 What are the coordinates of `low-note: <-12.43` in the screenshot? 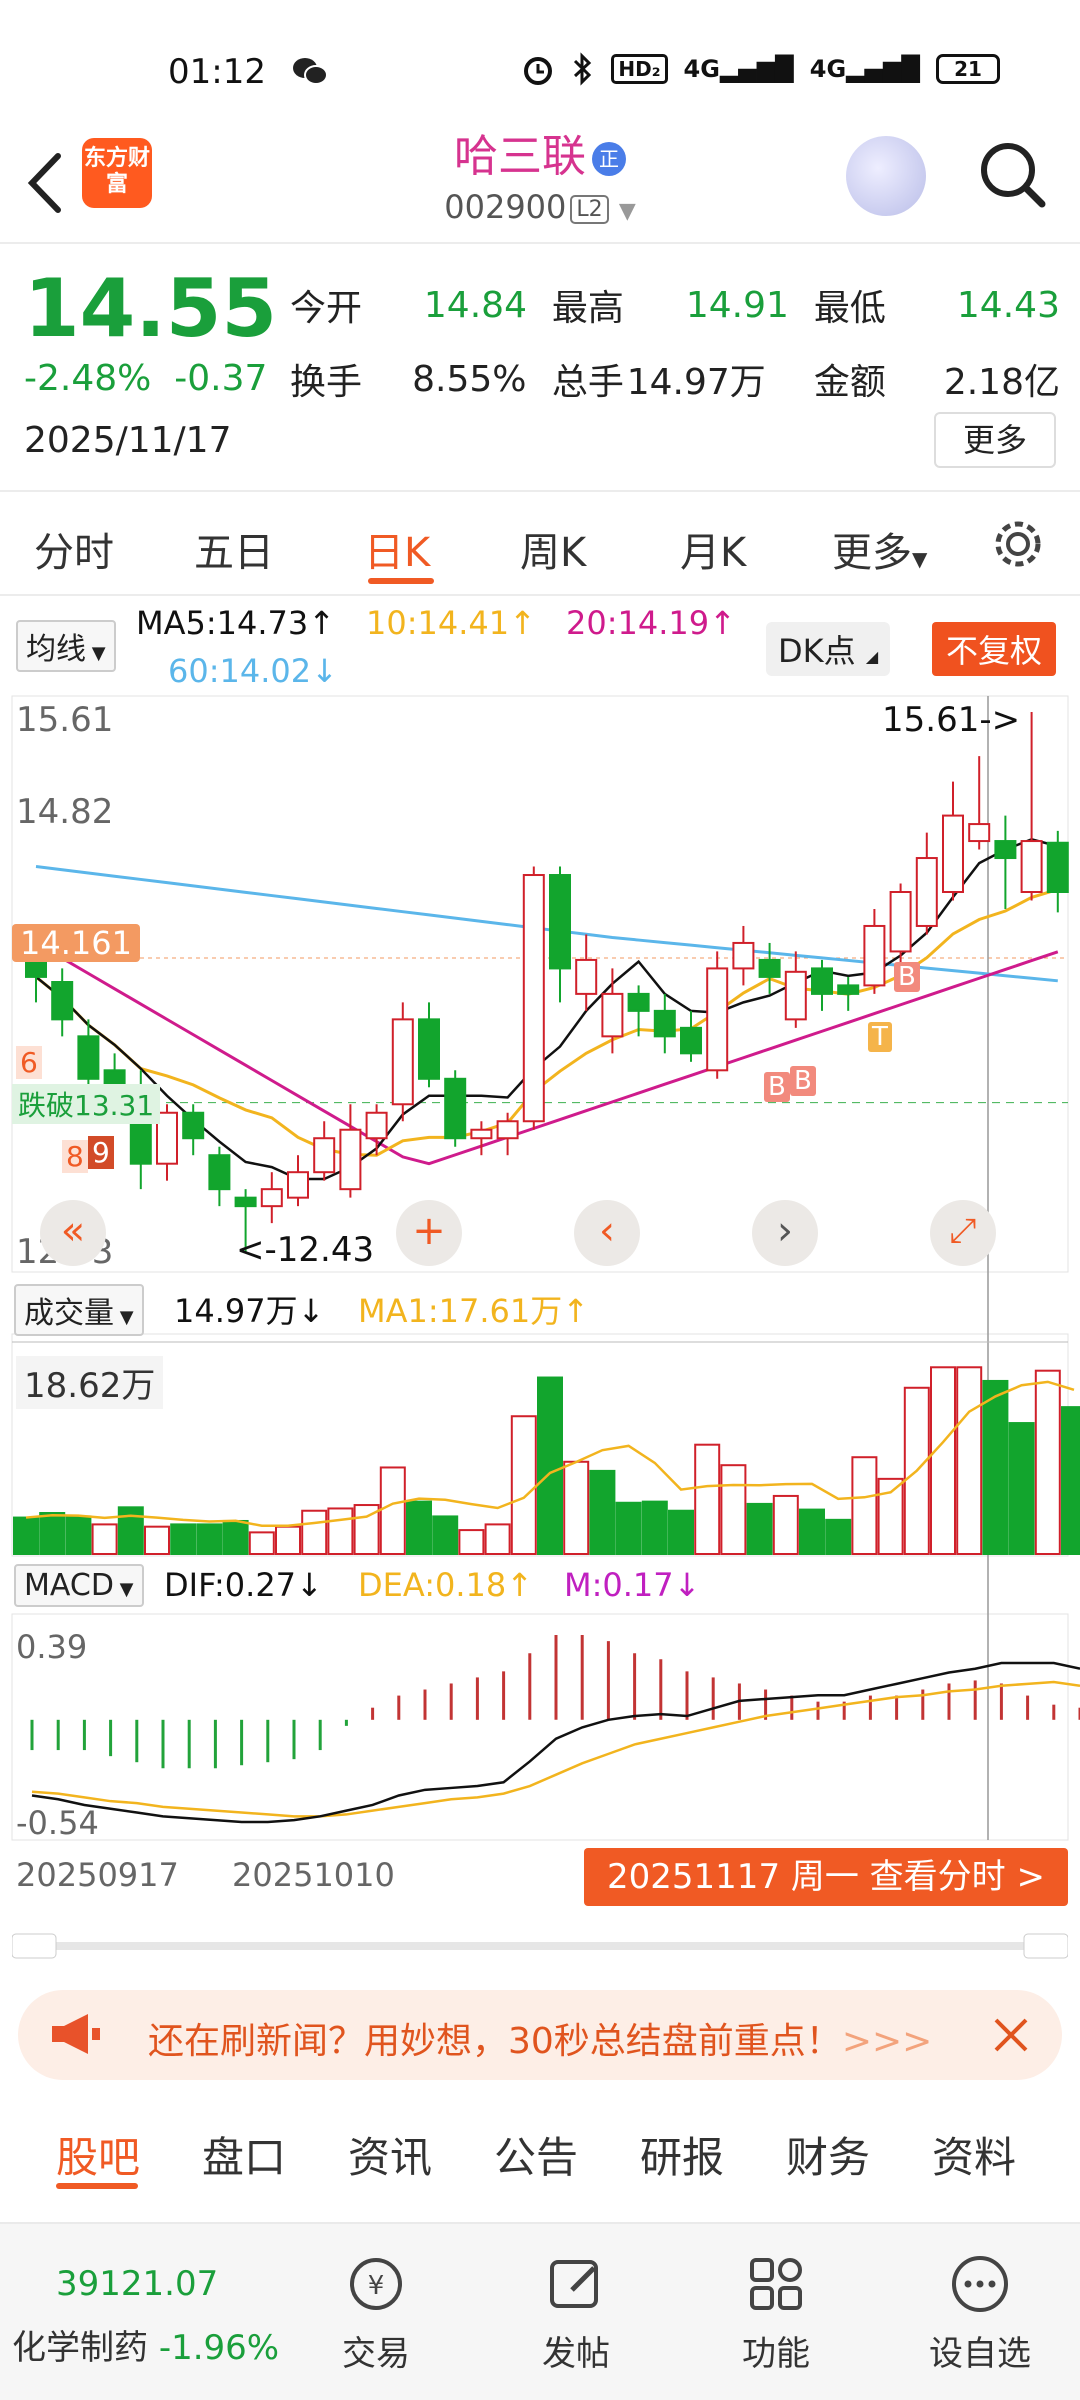 It's located at (305, 1250).